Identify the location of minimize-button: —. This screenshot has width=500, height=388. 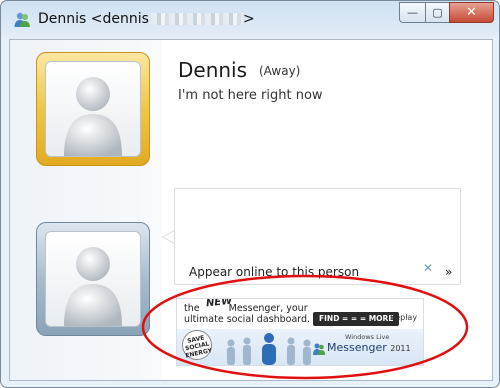
(412, 12).